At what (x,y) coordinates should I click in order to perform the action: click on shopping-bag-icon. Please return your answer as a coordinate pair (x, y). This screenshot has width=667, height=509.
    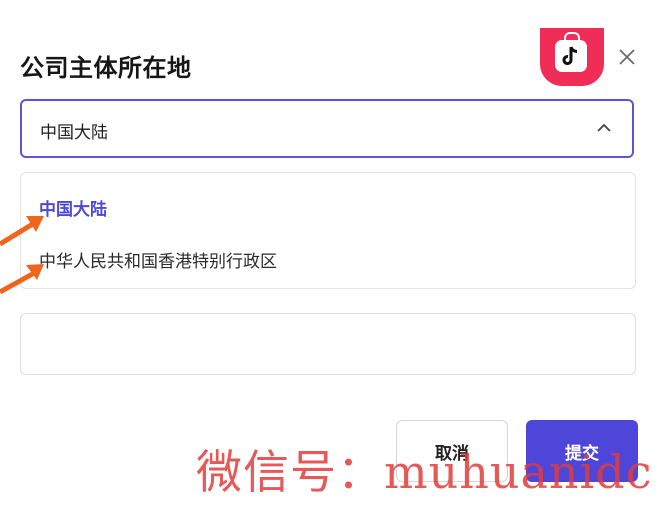
    Looking at the image, I should click on (571, 52).